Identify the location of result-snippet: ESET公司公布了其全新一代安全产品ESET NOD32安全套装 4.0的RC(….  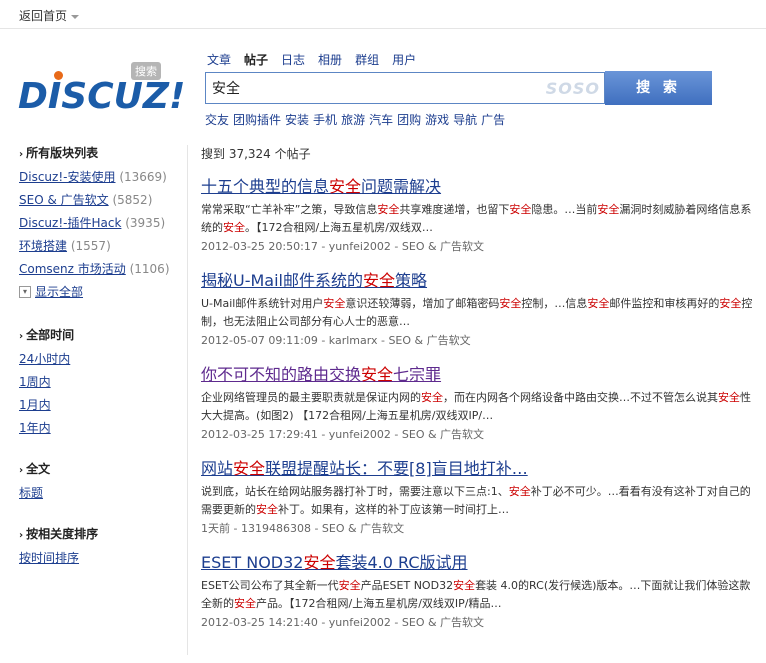
(476, 594).